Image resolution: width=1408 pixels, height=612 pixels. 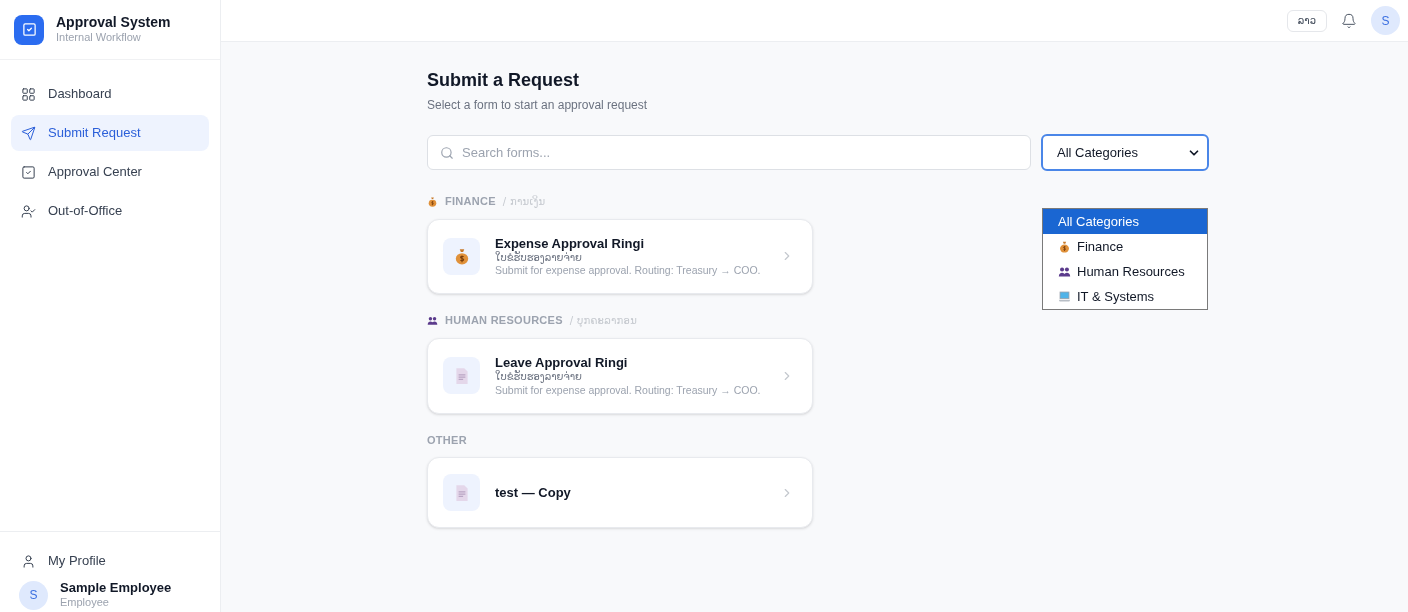 What do you see at coordinates (570, 243) in the screenshot?
I see `form-title: Expense Approval Ringi` at bounding box center [570, 243].